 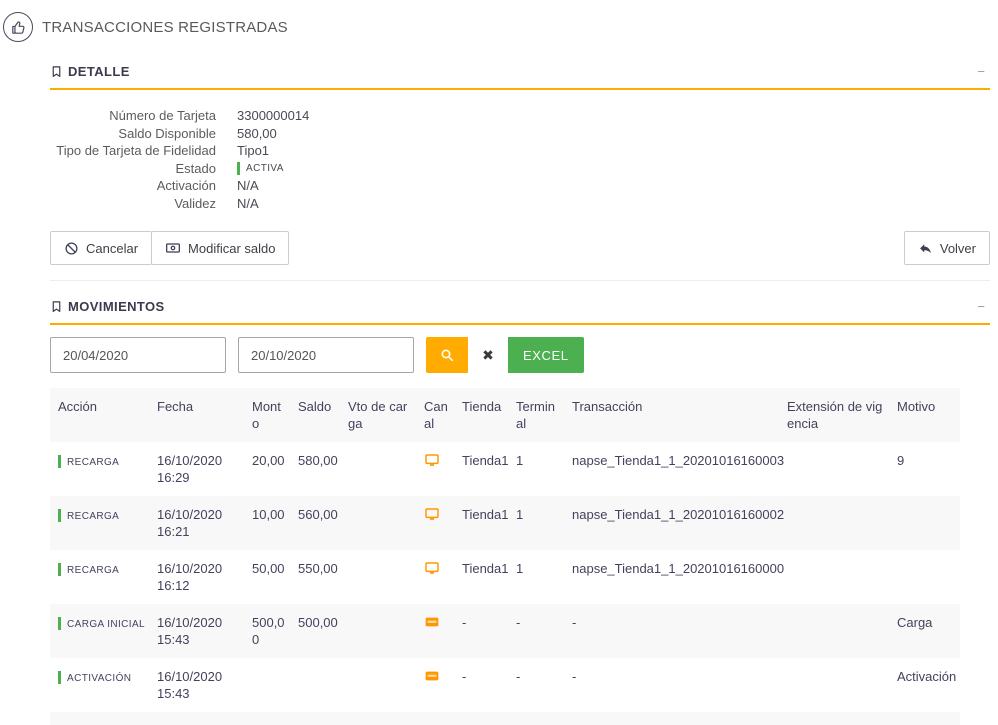 What do you see at coordinates (520, 250) in the screenshot?
I see `detalle-actions-row: Cancelar Modificar saldo Volver` at bounding box center [520, 250].